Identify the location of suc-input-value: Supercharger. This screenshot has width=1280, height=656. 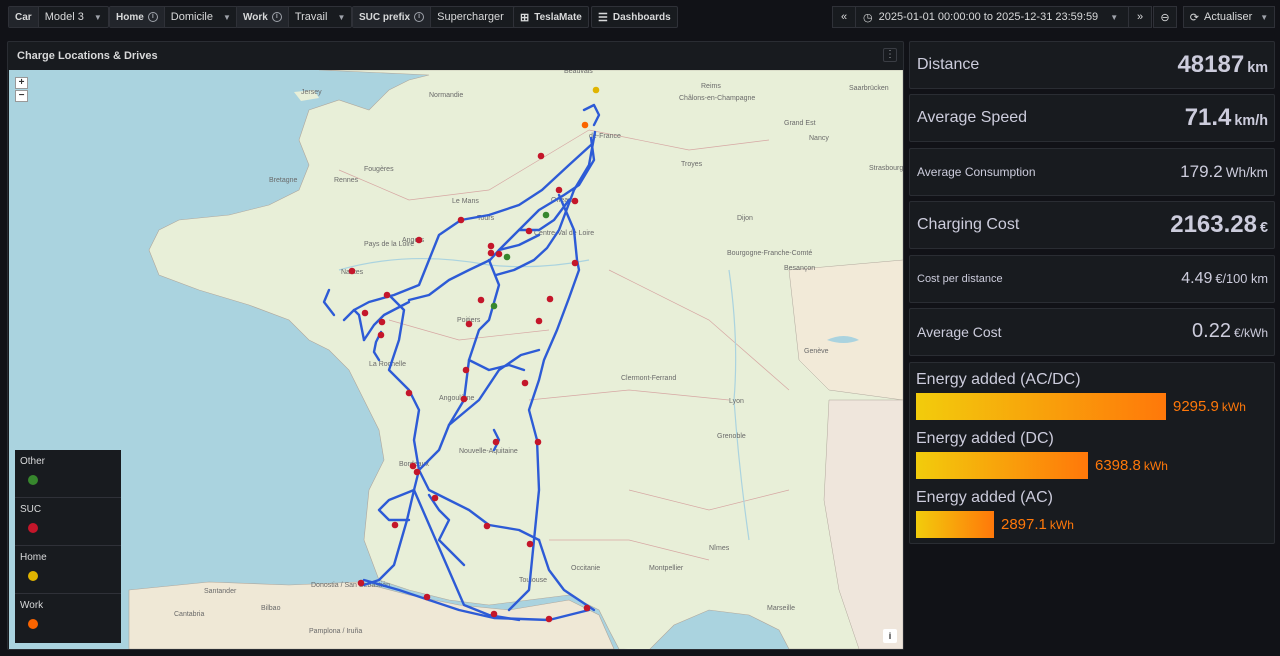
(470, 17).